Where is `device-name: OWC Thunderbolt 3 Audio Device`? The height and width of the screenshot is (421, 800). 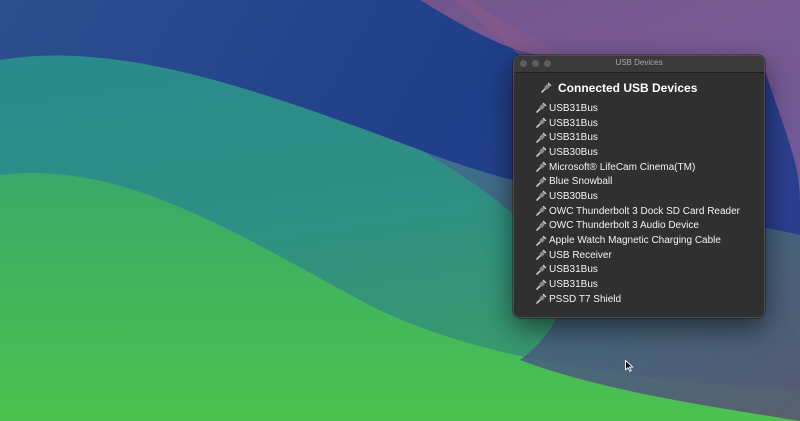
device-name: OWC Thunderbolt 3 Audio Device is located at coordinates (624, 226).